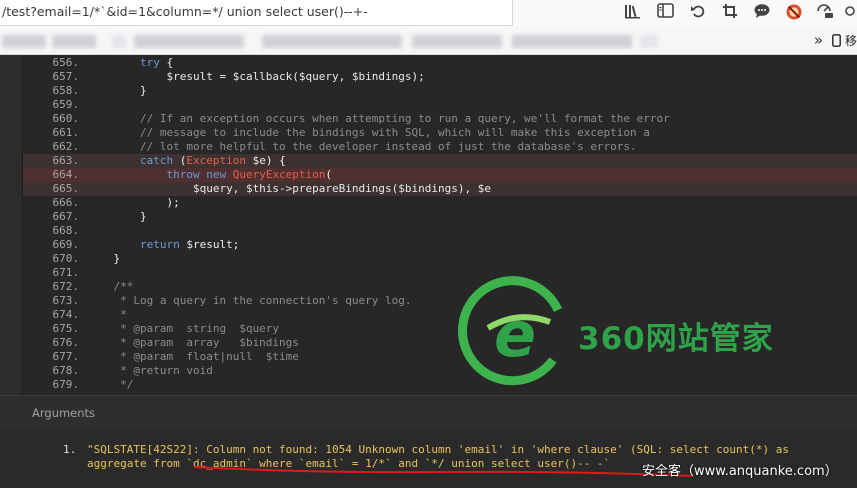  What do you see at coordinates (66, 342) in the screenshot?
I see `line-number: 676.` at bounding box center [66, 342].